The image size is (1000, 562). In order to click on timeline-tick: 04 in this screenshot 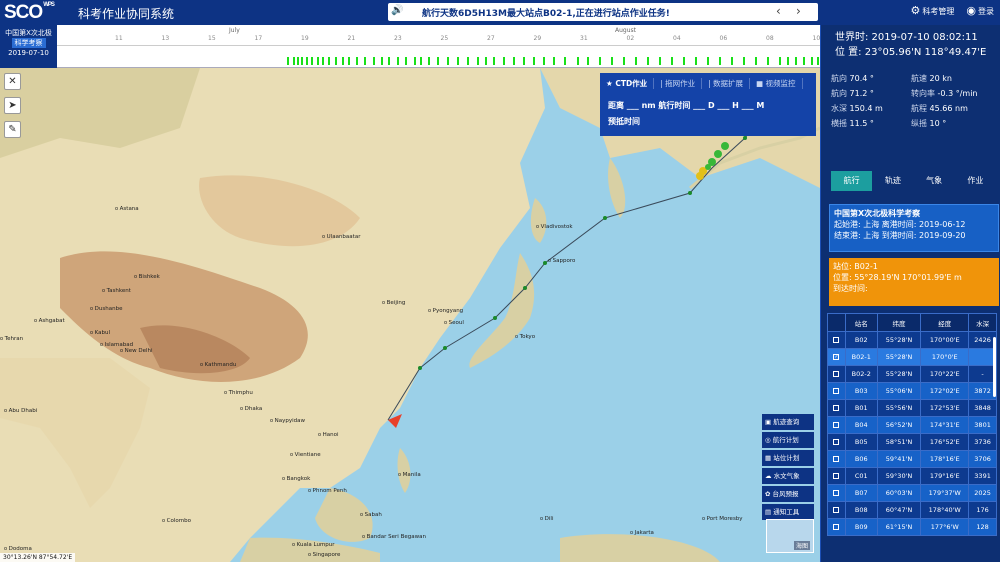, I will do `click(677, 38)`.